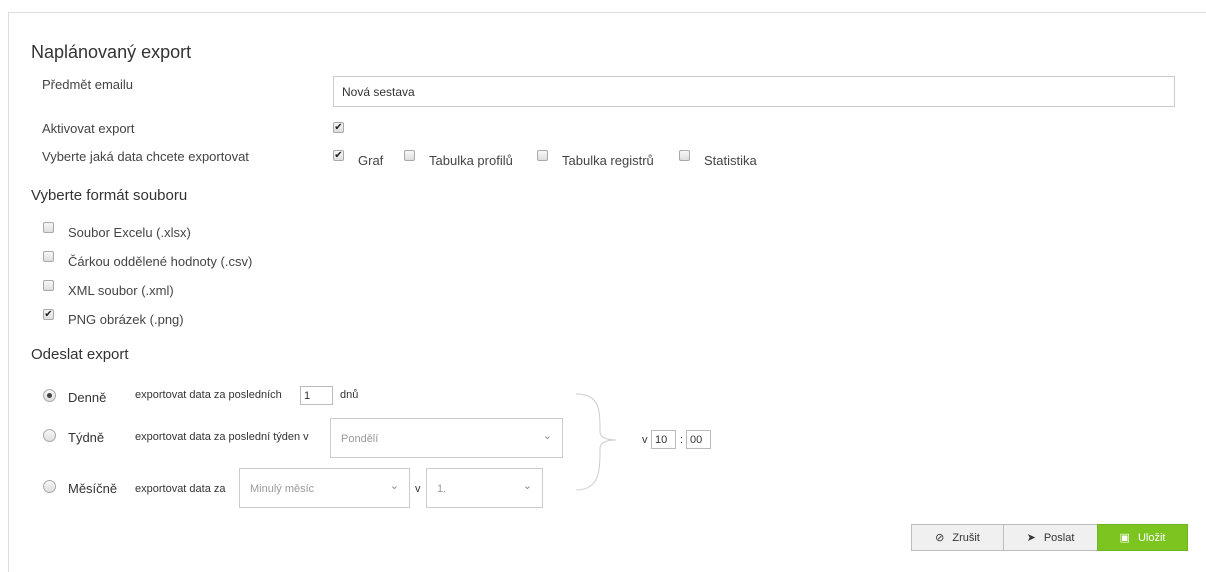  I want to click on graf-checkbox: ✔, so click(338, 155).